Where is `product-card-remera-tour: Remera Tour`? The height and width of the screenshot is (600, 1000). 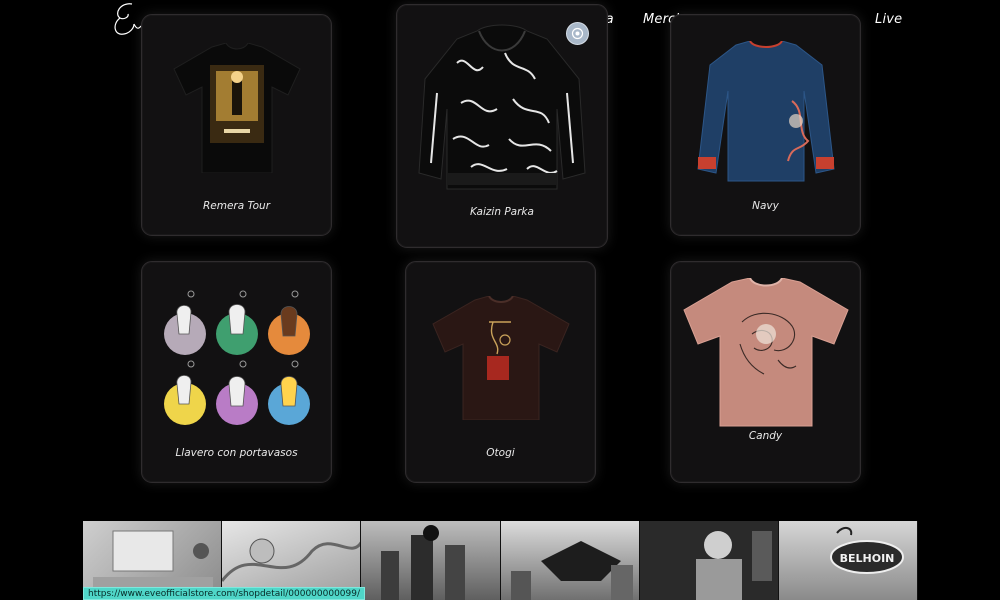
product-card-remera-tour: Remera Tour is located at coordinates (236, 125).